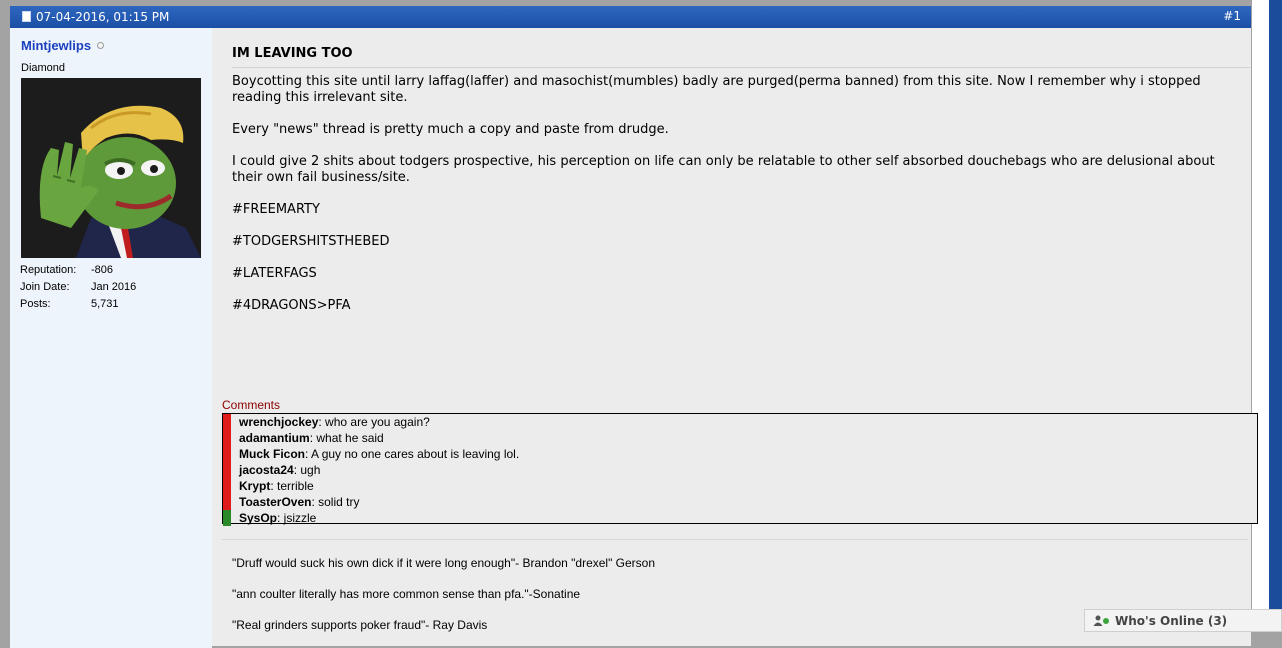  I want to click on comment-text: jacosta24: ugh, so click(279, 470).